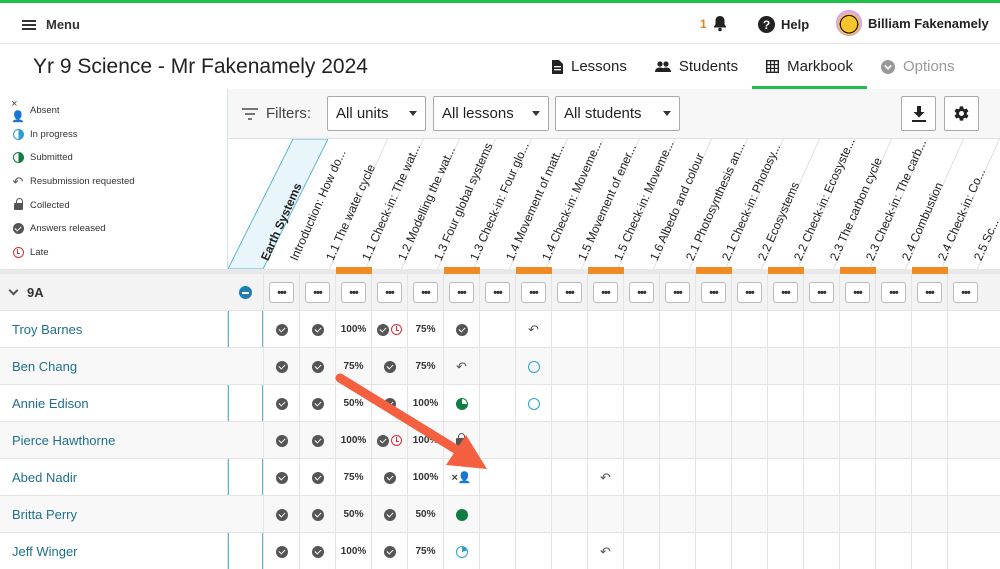 The height and width of the screenshot is (569, 1000). I want to click on download-button, so click(918, 113).